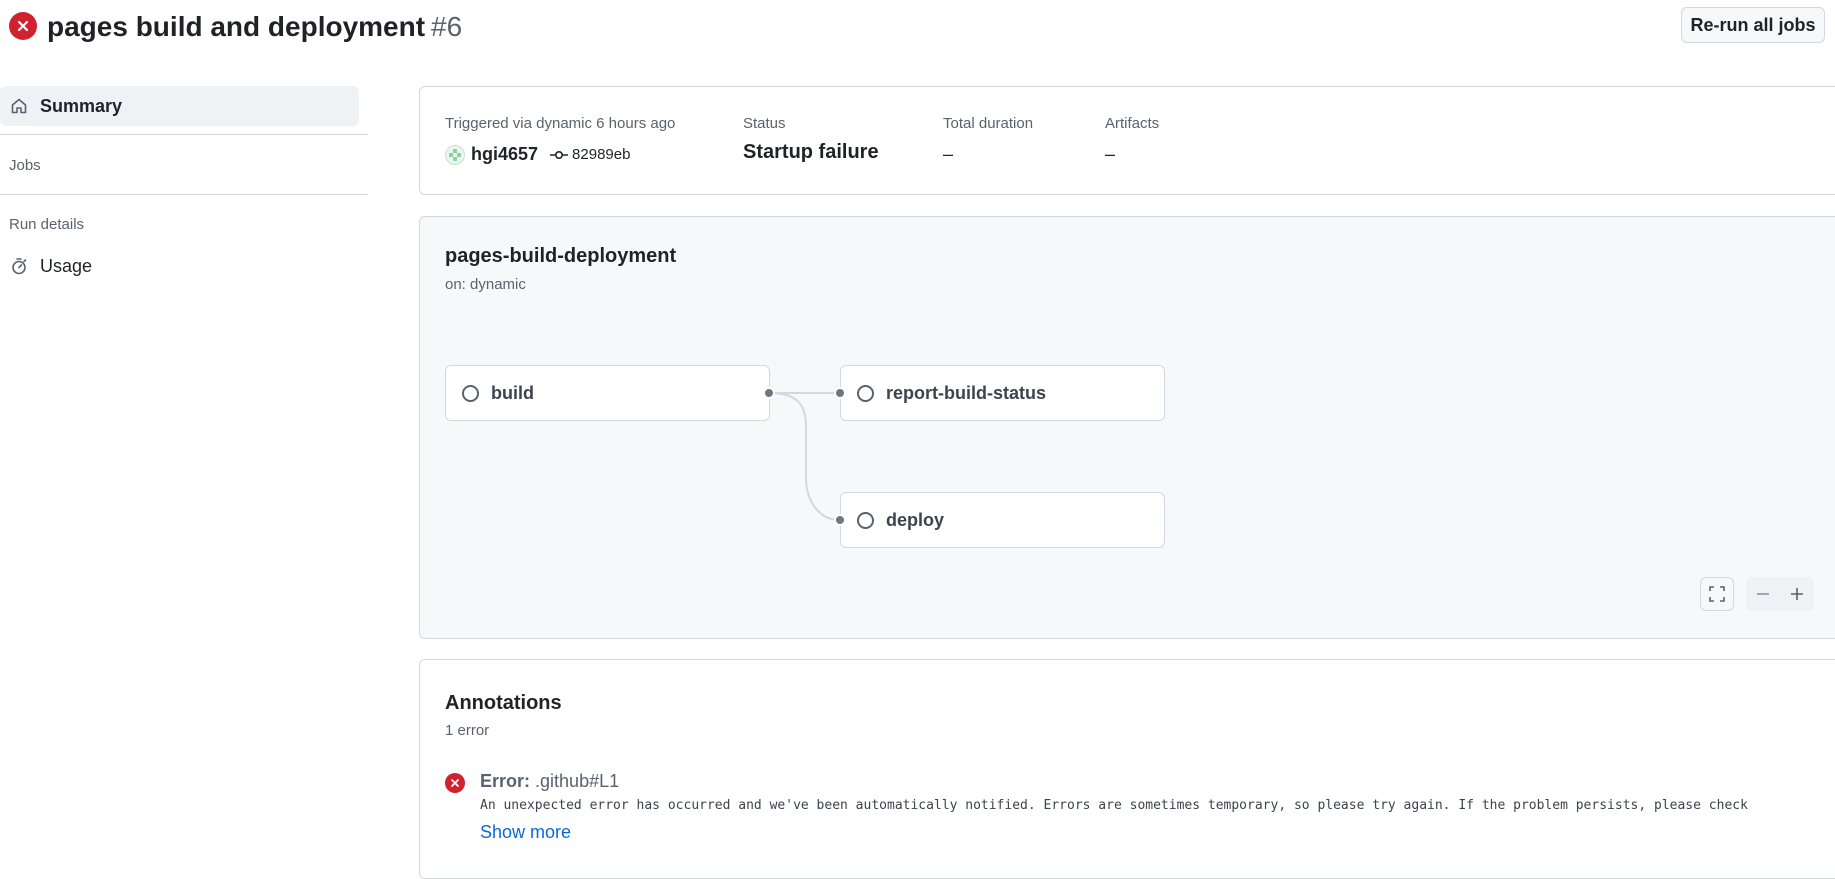 This screenshot has height=879, width=1835. I want to click on commit-link: 82989eb, so click(590, 154).